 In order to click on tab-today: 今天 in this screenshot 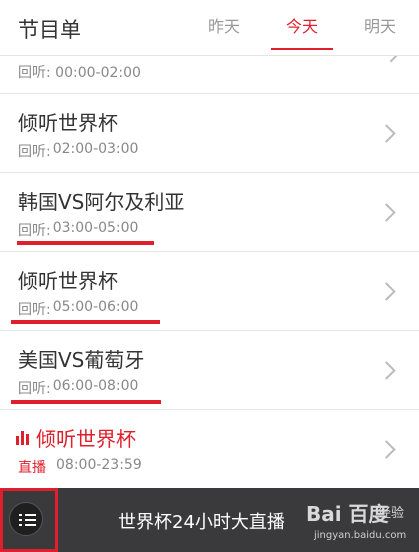, I will do `click(302, 28)`.